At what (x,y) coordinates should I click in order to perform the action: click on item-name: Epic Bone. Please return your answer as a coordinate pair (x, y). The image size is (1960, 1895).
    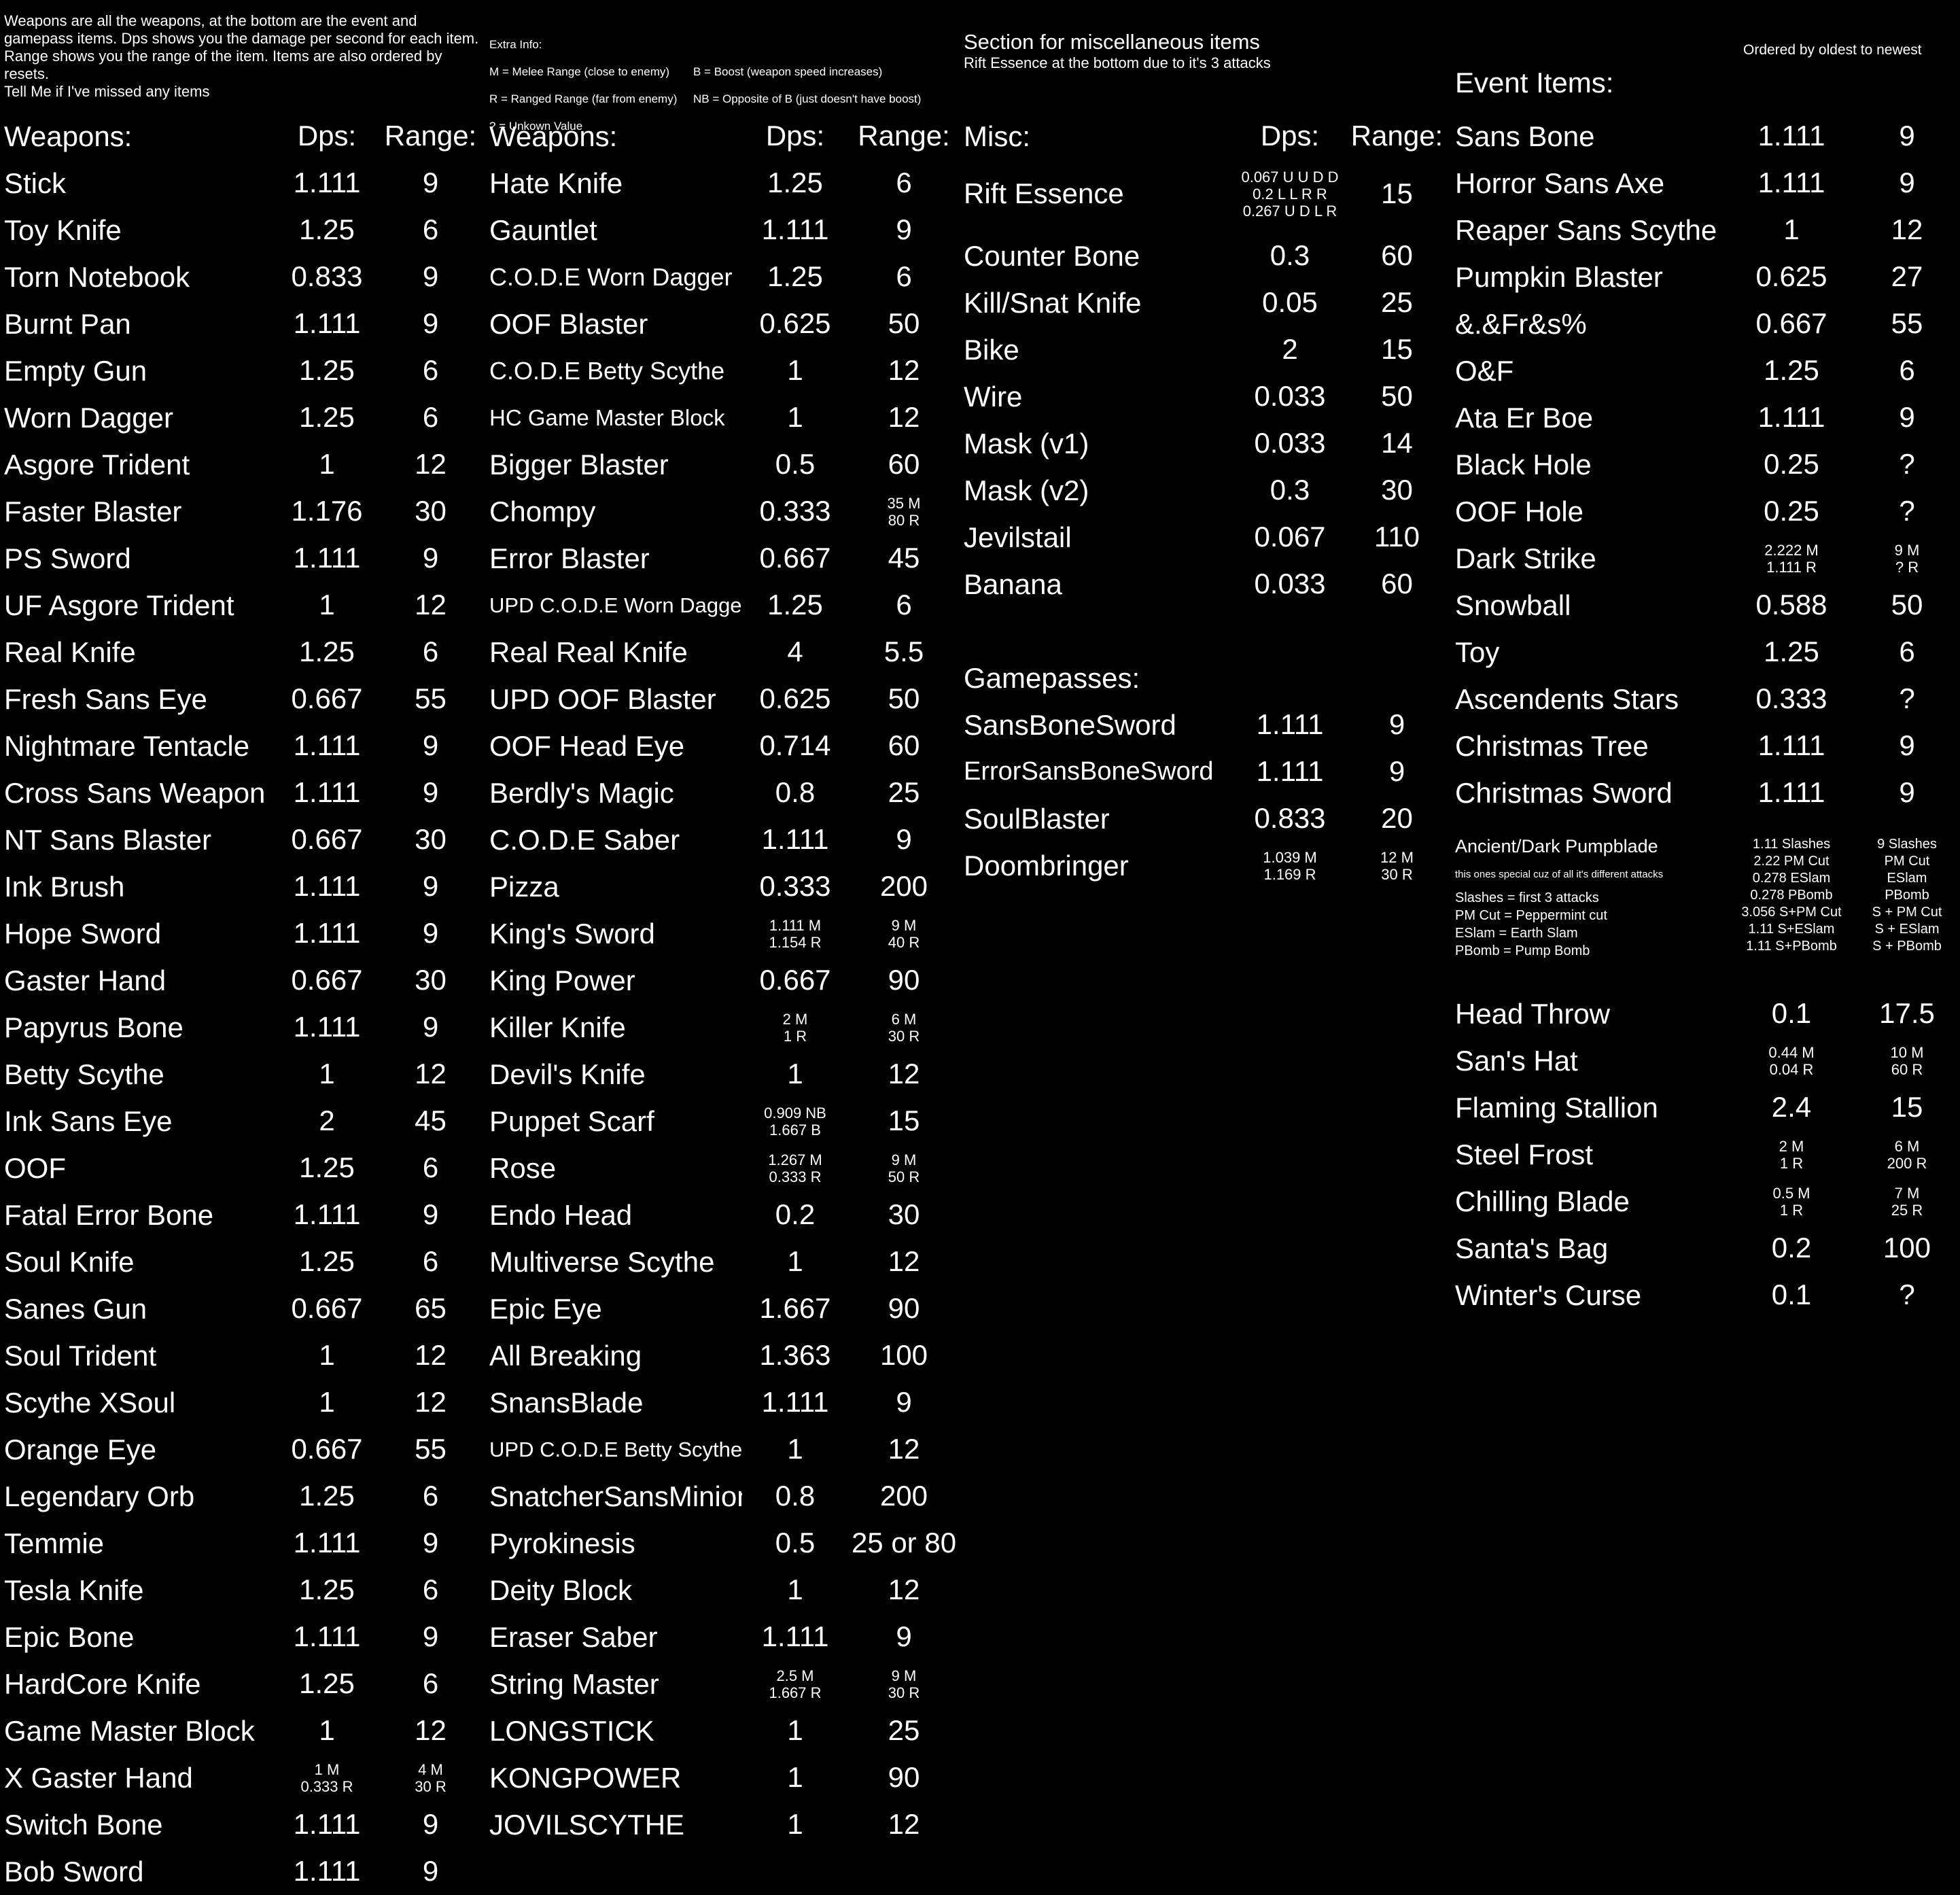
    Looking at the image, I should click on (69, 1637).